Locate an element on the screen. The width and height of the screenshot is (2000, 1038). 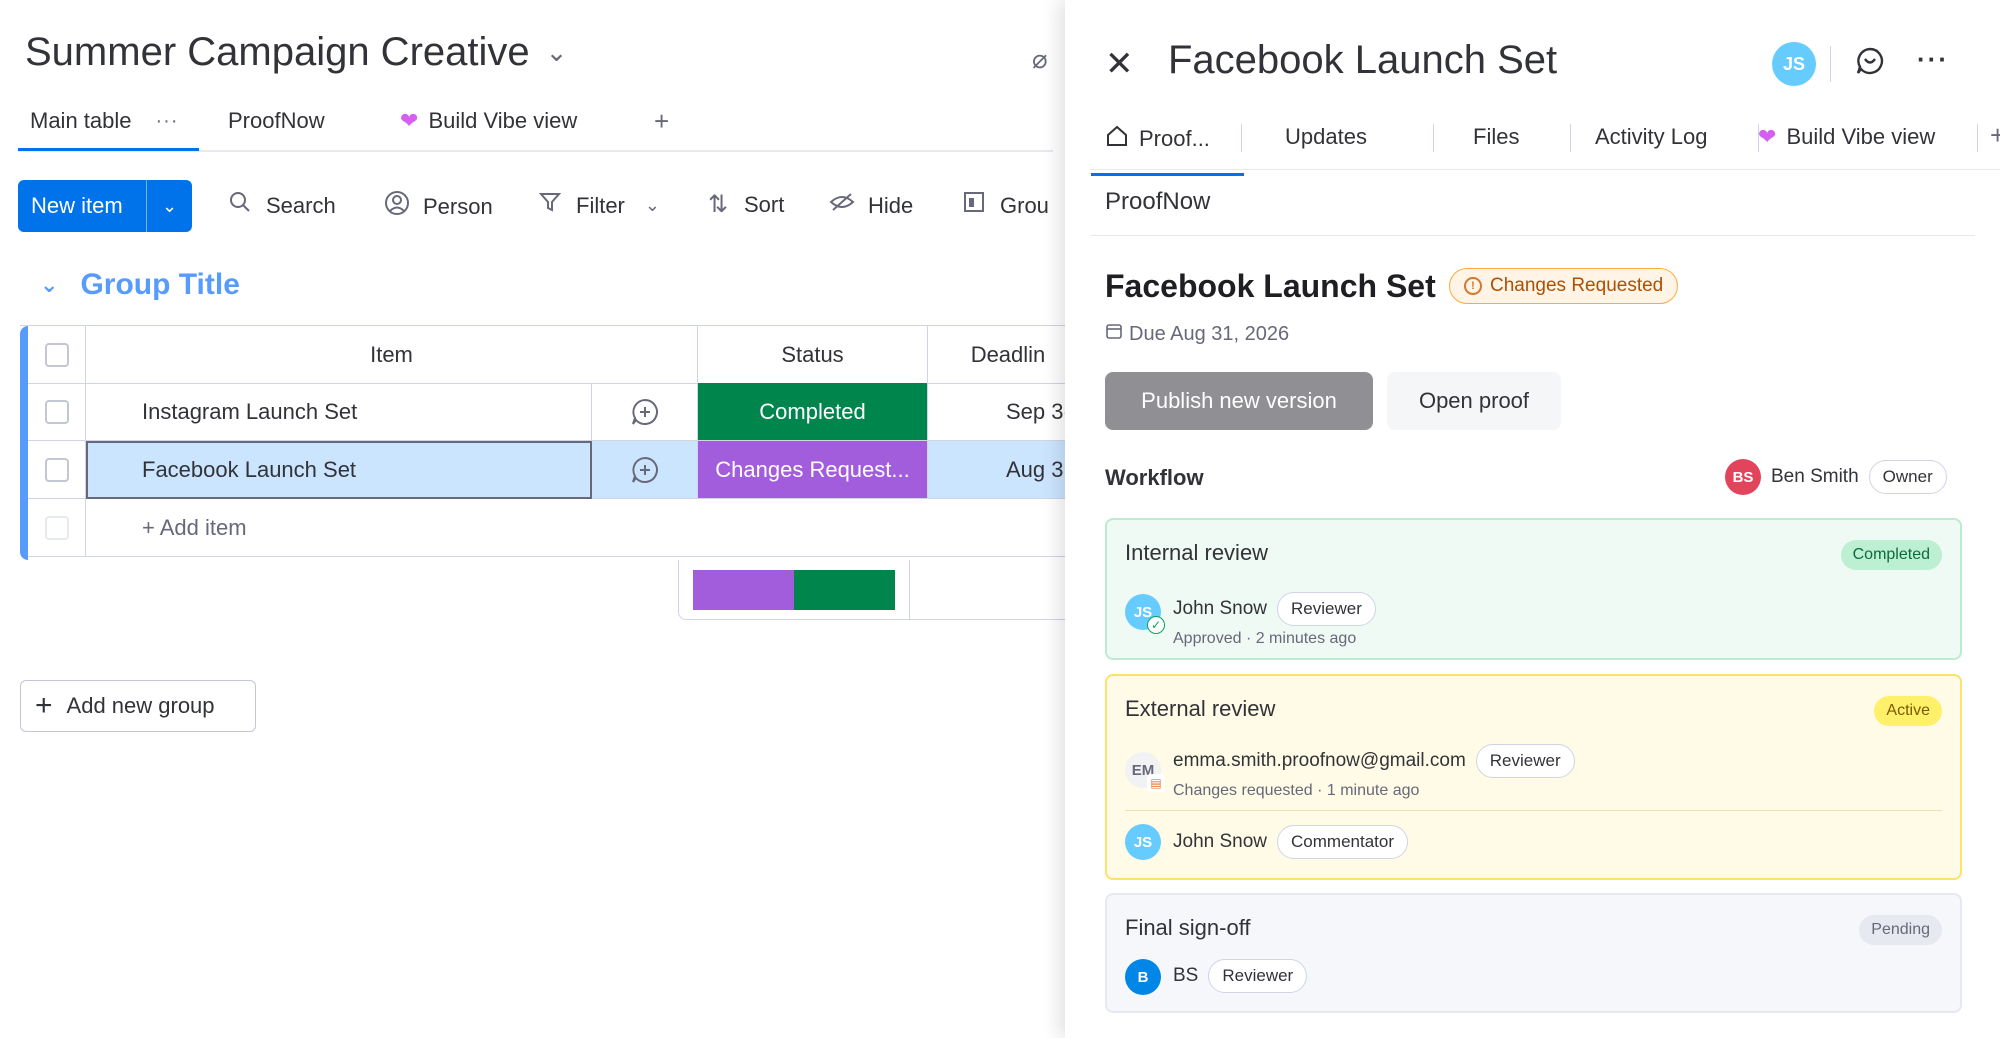
search-button: Search is located at coordinates (281, 205).